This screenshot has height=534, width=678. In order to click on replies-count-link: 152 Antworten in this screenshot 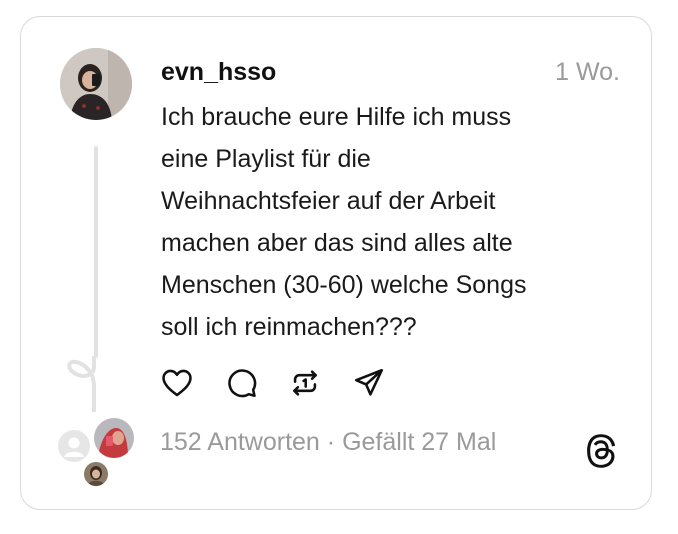, I will do `click(240, 442)`.